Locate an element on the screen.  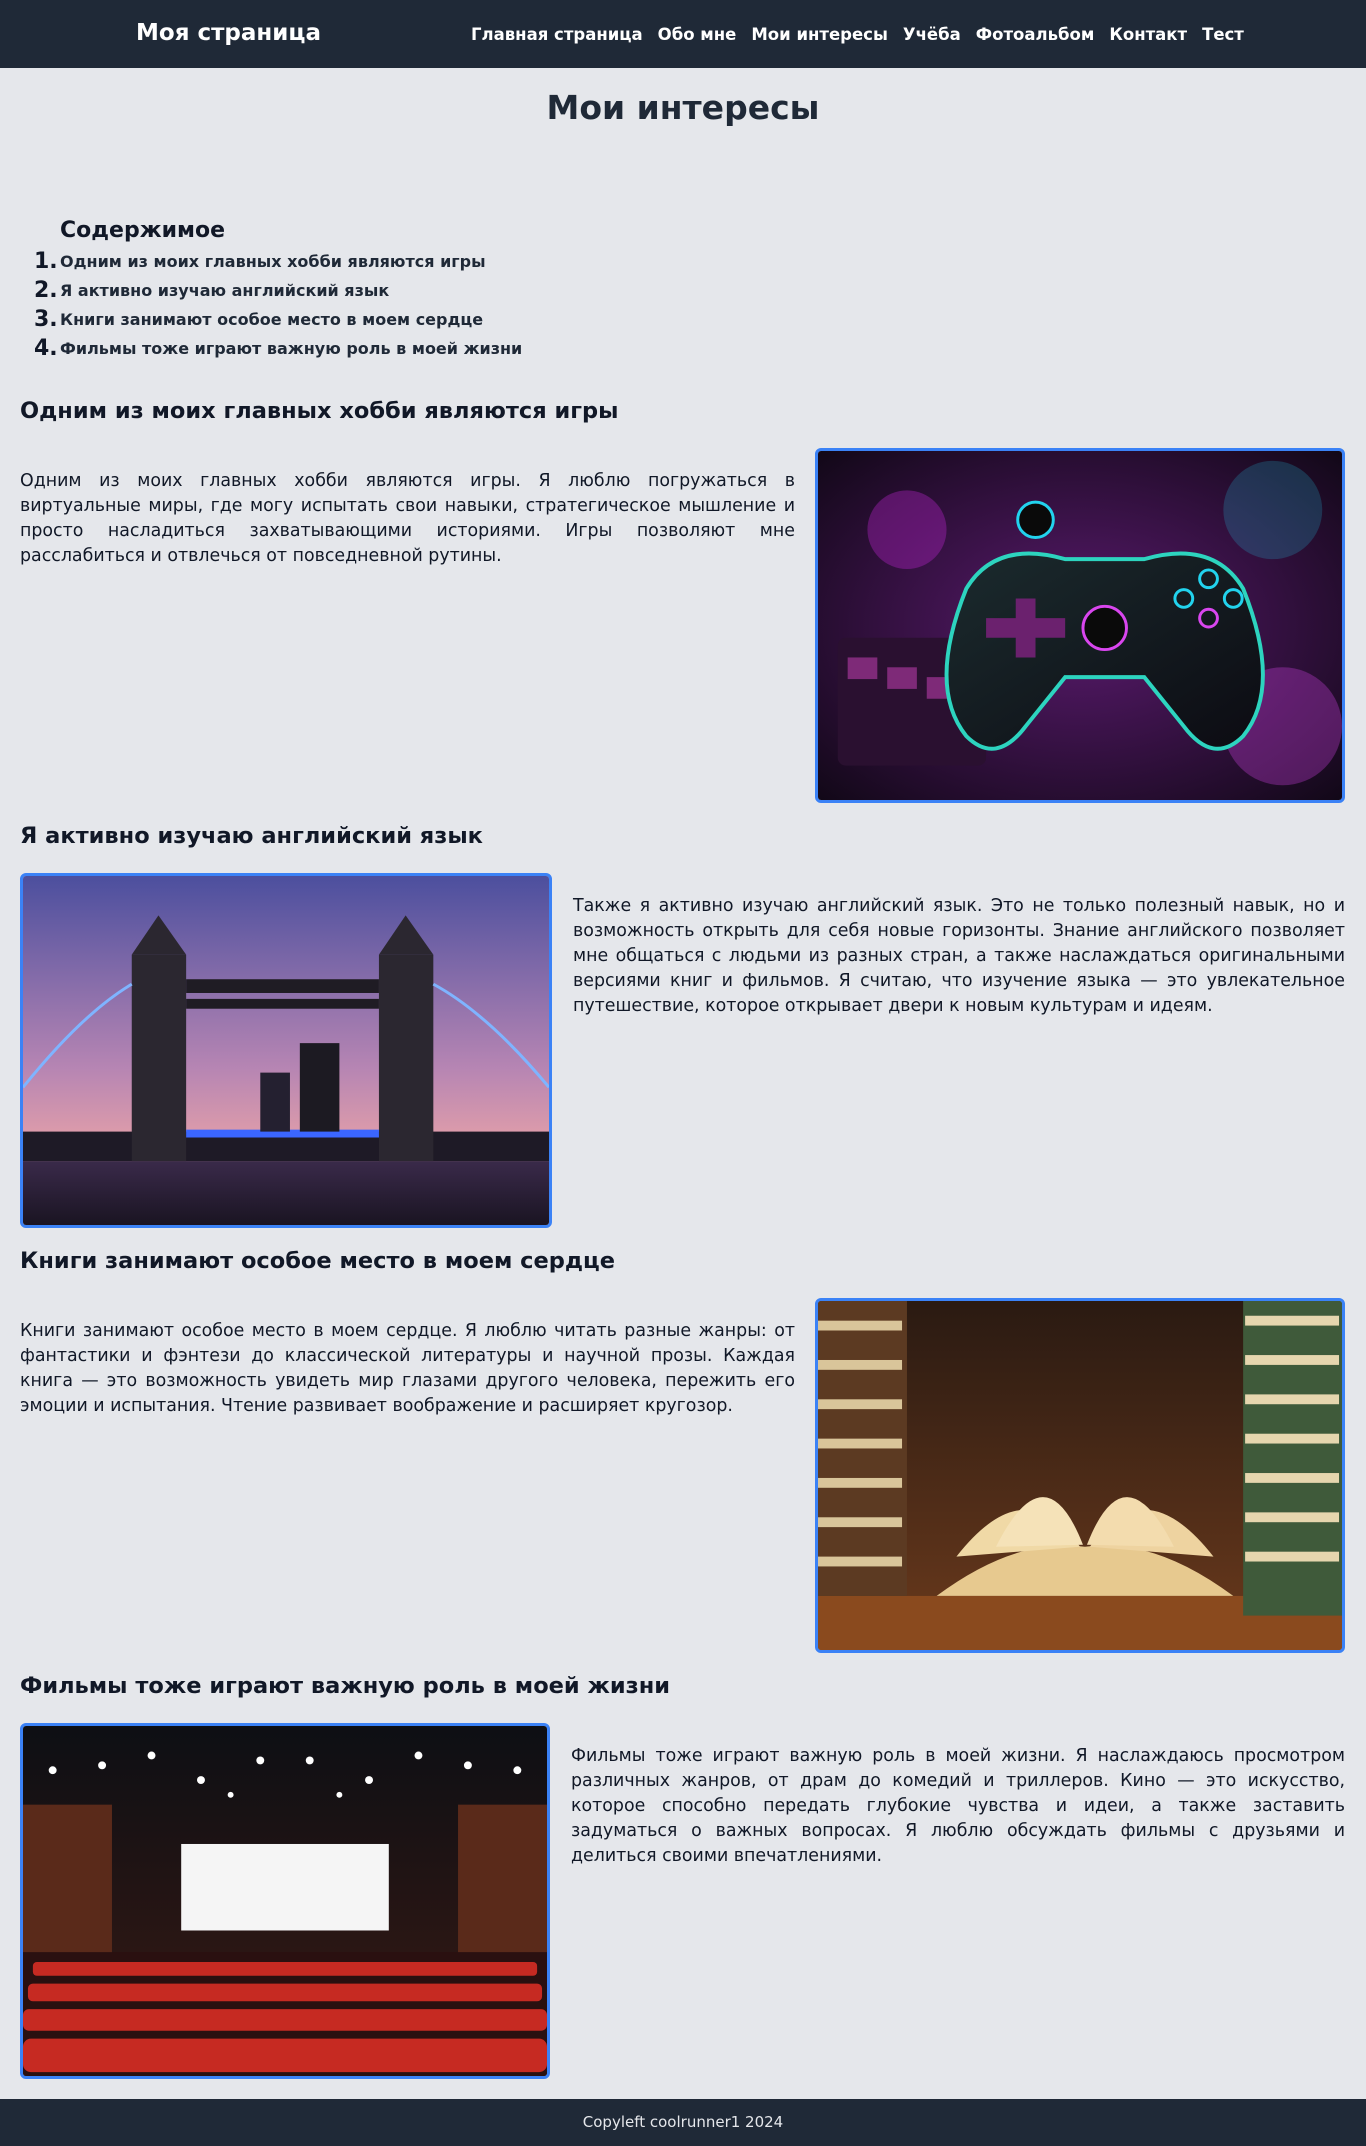
nav-photo-album: Фотоальбом is located at coordinates (1035, 34).